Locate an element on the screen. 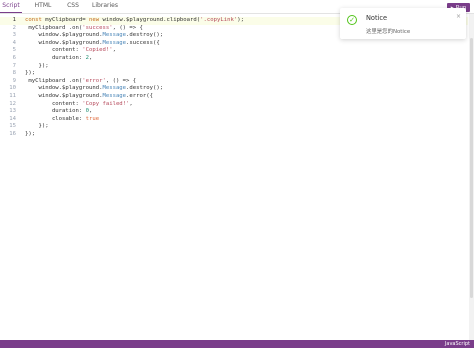 The image size is (474, 348). code-line: 7 }); is located at coordinates (234, 67).